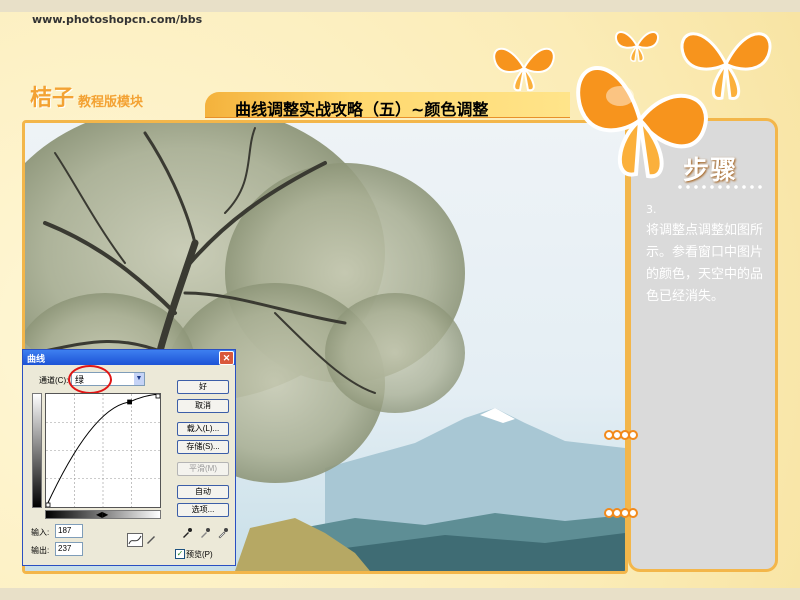 The height and width of the screenshot is (600, 800). I want to click on gradient-toggle-icon: ◀▶, so click(102, 514).